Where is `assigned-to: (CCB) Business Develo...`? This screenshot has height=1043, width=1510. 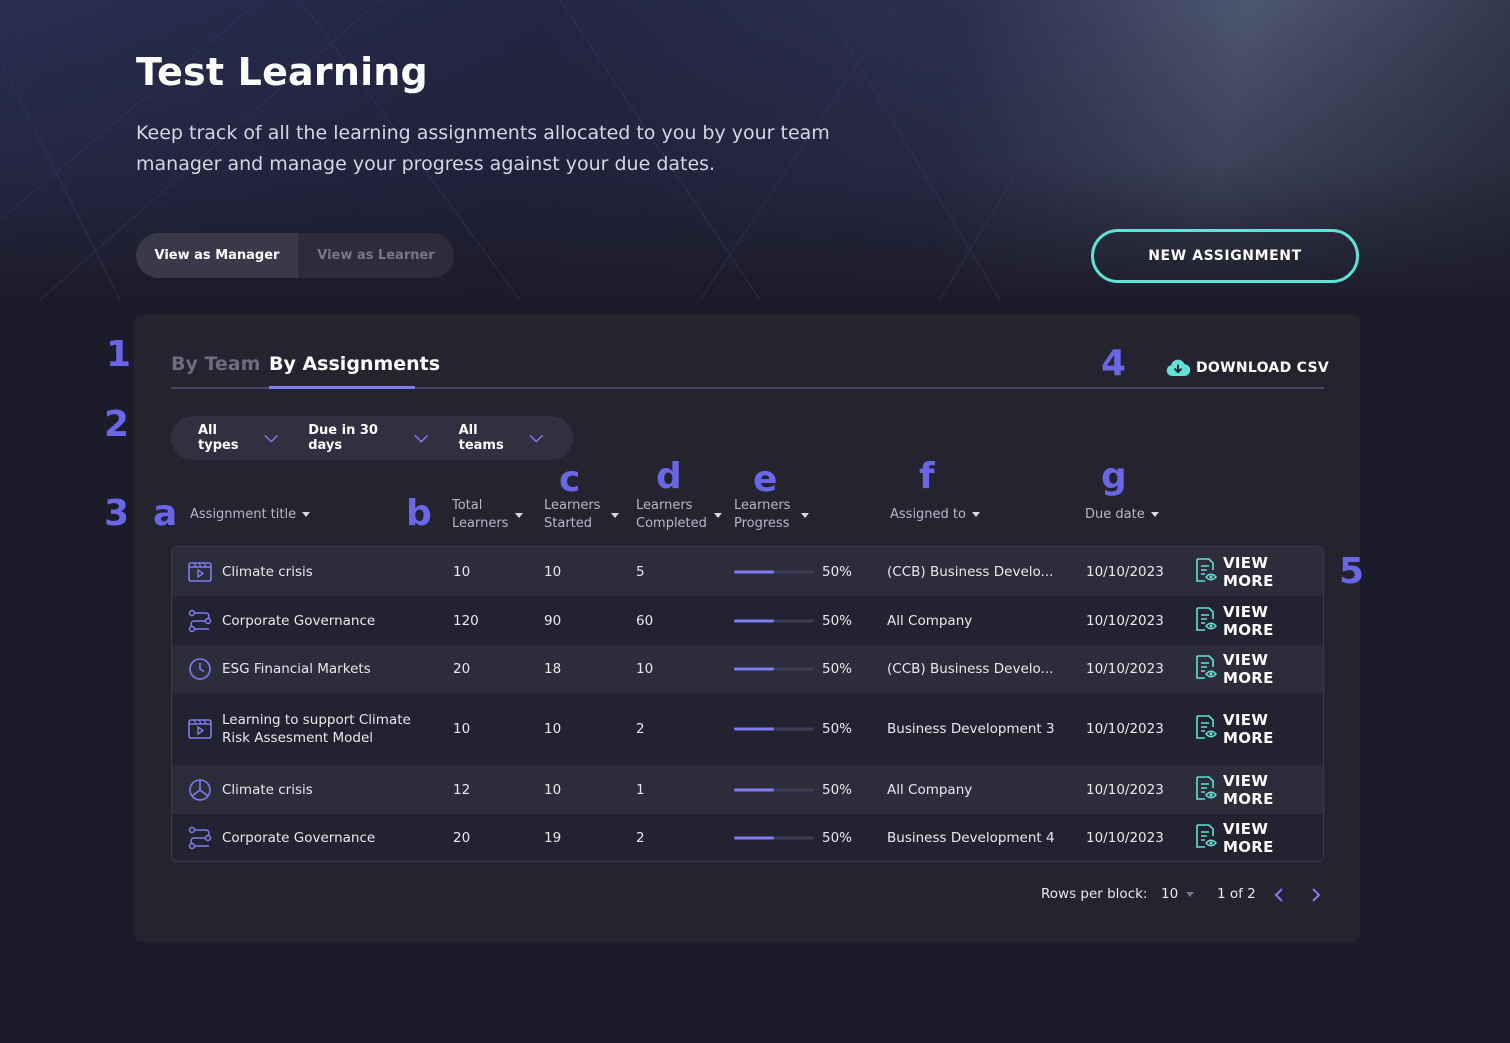 assigned-to: (CCB) Business Develo... is located at coordinates (970, 669).